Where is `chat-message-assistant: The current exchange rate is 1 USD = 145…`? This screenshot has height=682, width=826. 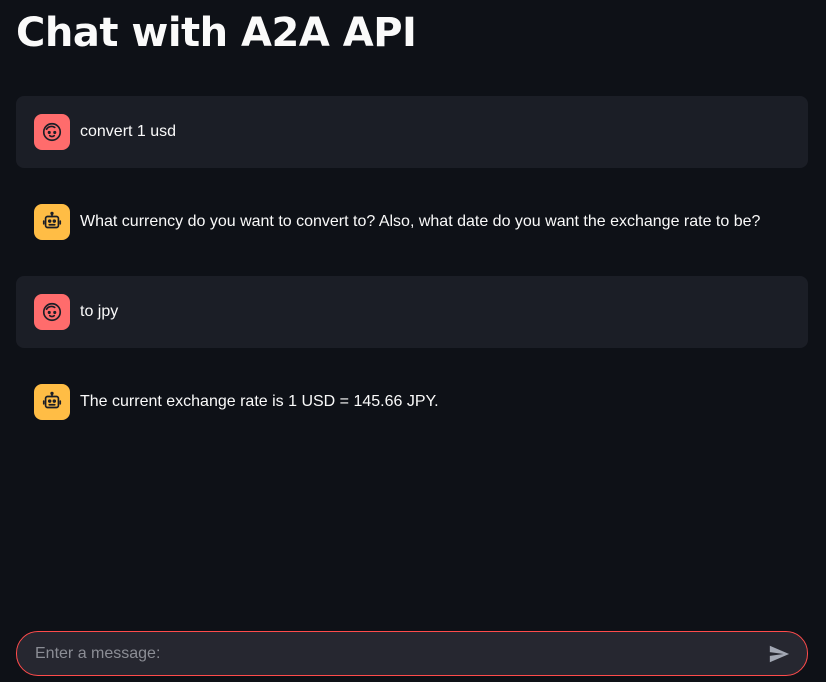 chat-message-assistant: The current exchange rate is 1 USD = 145… is located at coordinates (412, 402).